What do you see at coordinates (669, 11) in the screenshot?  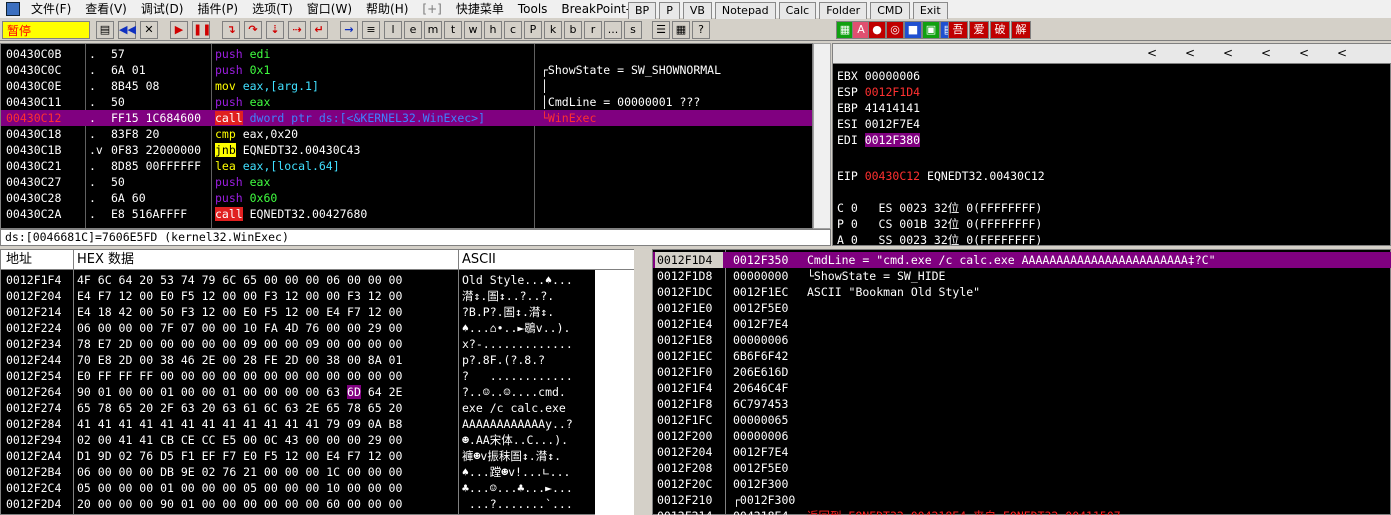 I see `plugin-p-button: P` at bounding box center [669, 11].